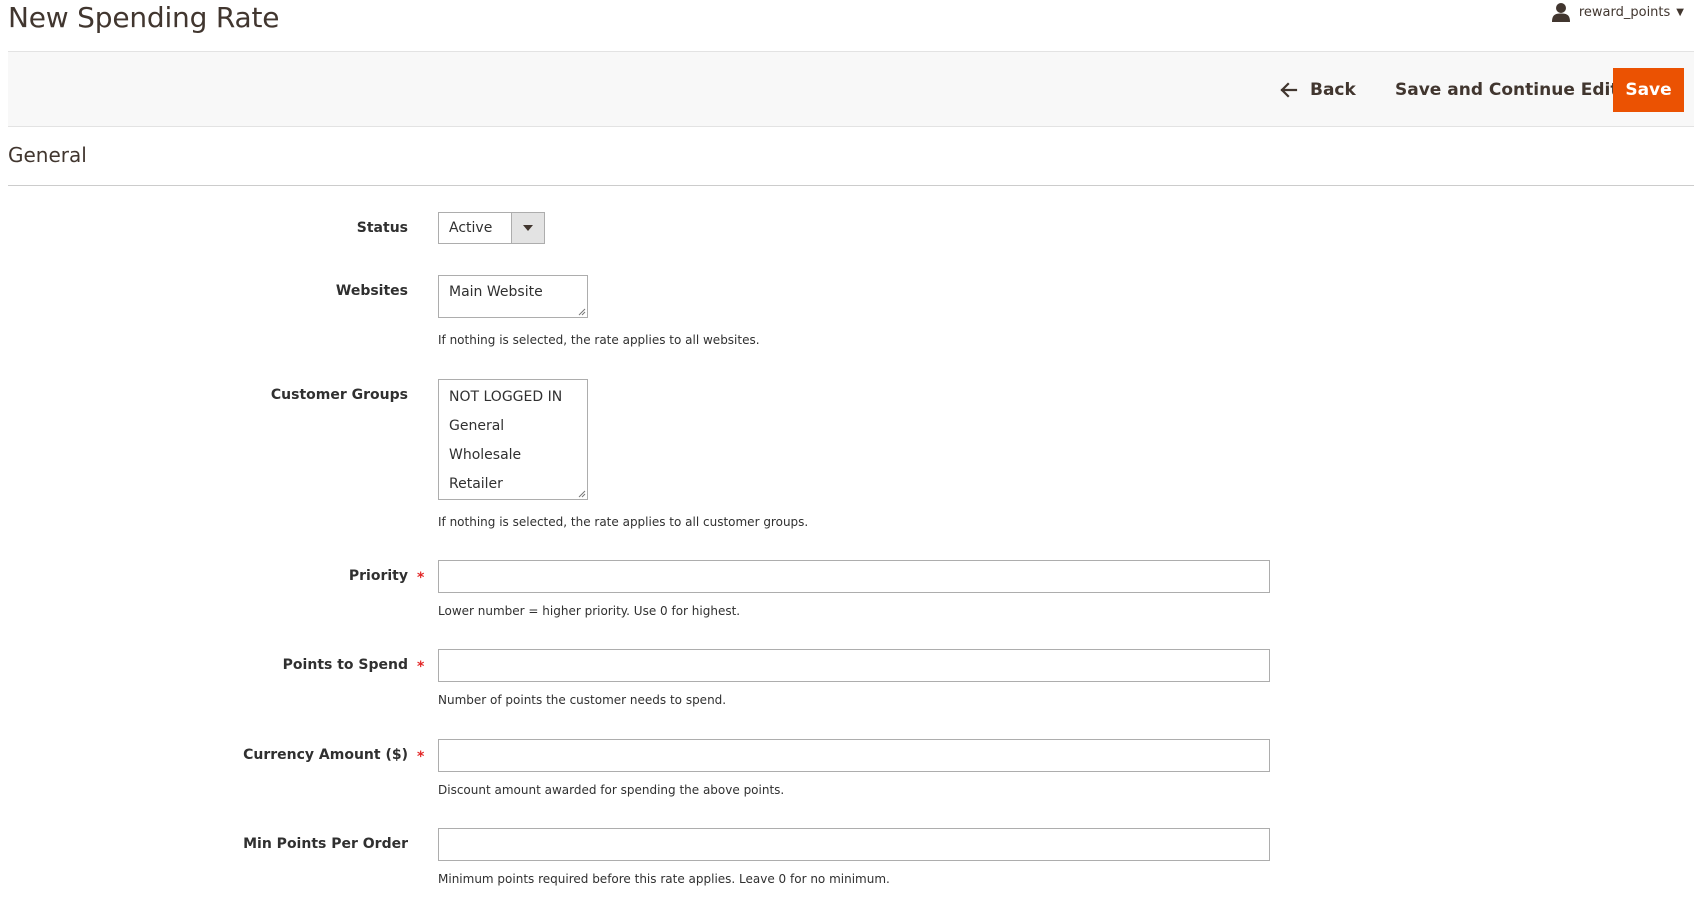  What do you see at coordinates (854, 844) in the screenshot?
I see `min-points-input` at bounding box center [854, 844].